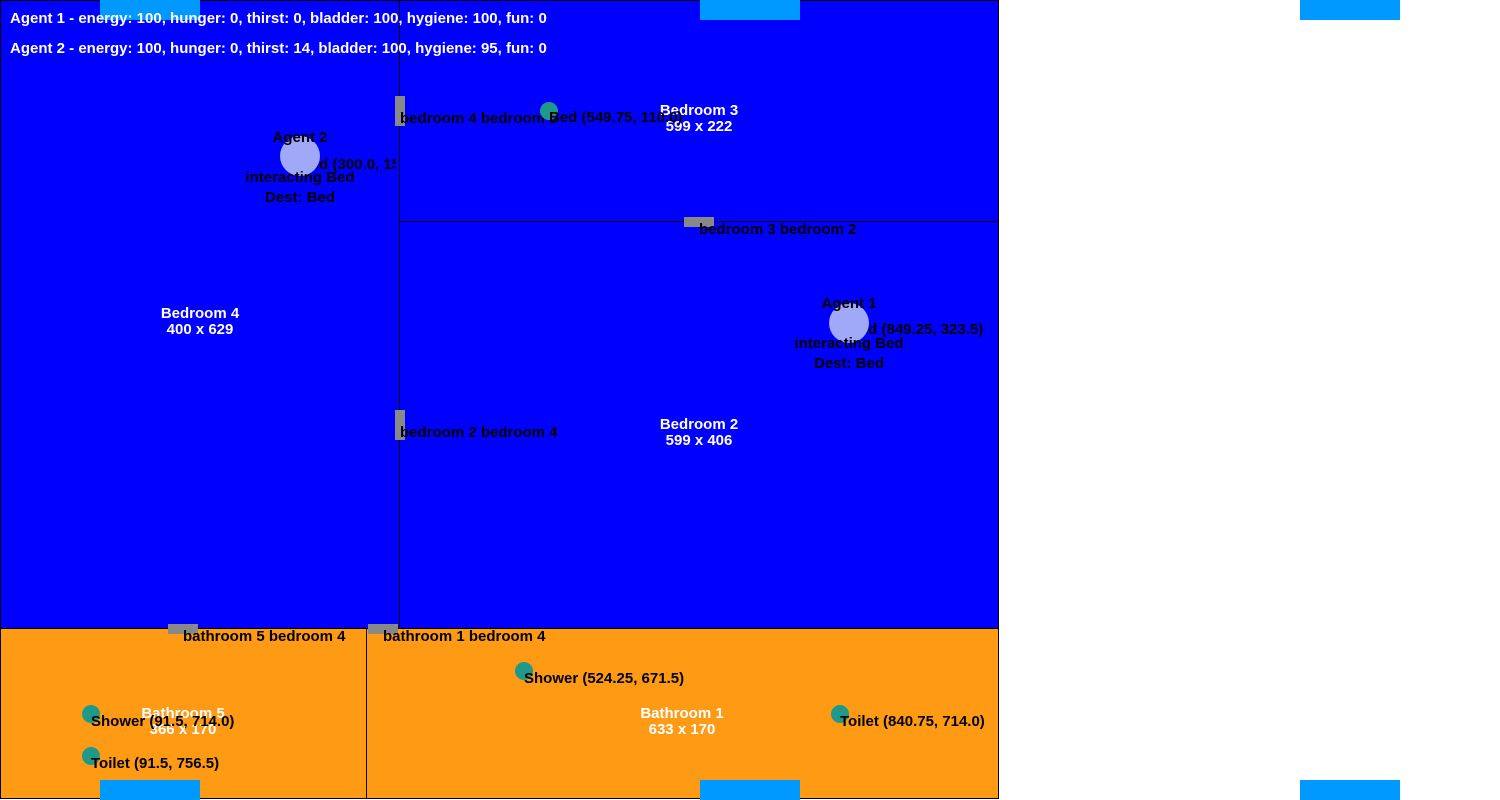 This screenshot has width=1500, height=800. What do you see at coordinates (912, 721) in the screenshot?
I see `toilet-label: Toilet (840.75, 714.0)` at bounding box center [912, 721].